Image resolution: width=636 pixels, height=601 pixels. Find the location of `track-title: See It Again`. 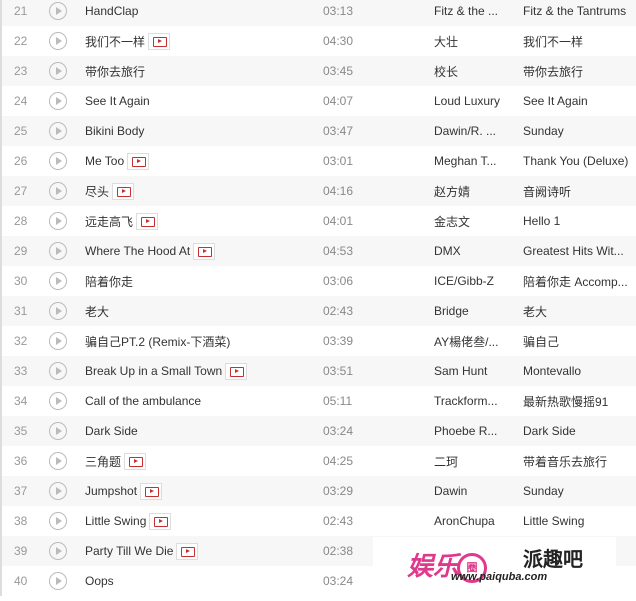

track-title: See It Again is located at coordinates (117, 101).